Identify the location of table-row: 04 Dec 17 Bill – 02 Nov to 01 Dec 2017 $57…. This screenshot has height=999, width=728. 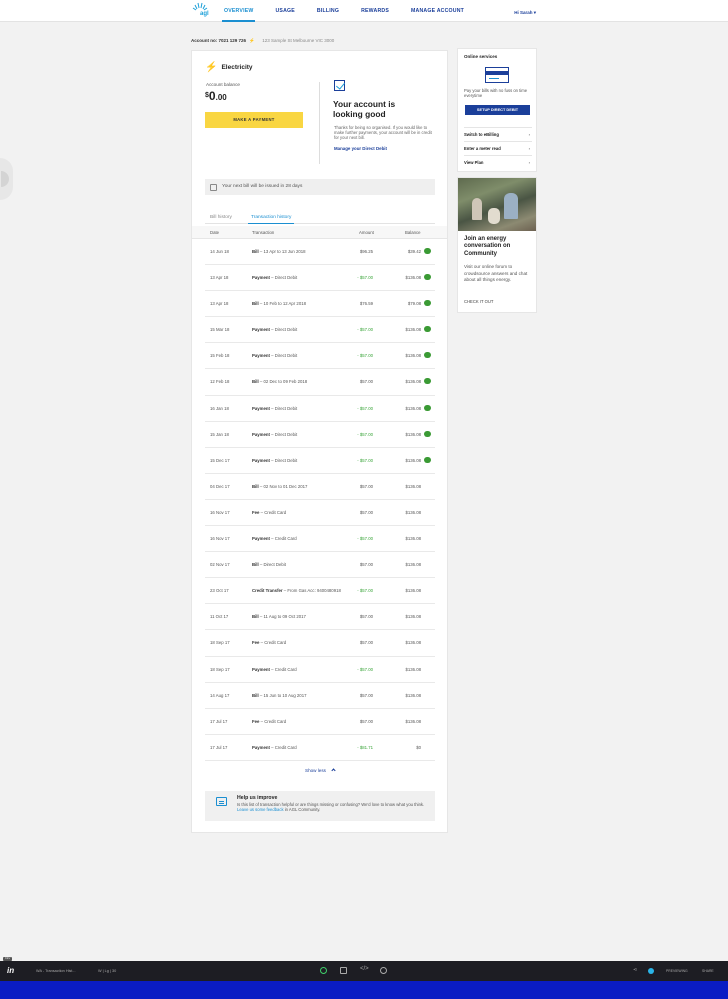
(320, 487).